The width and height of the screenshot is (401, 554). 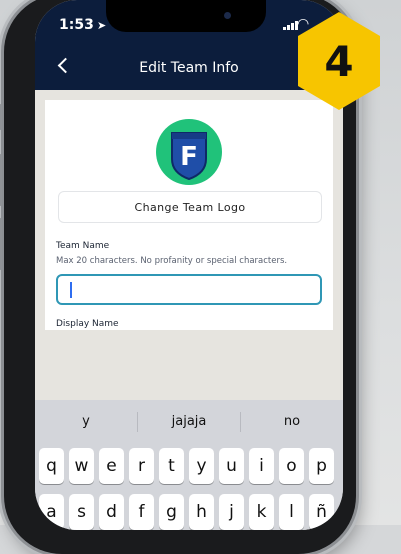 I want to click on key: w, so click(x=81, y=466).